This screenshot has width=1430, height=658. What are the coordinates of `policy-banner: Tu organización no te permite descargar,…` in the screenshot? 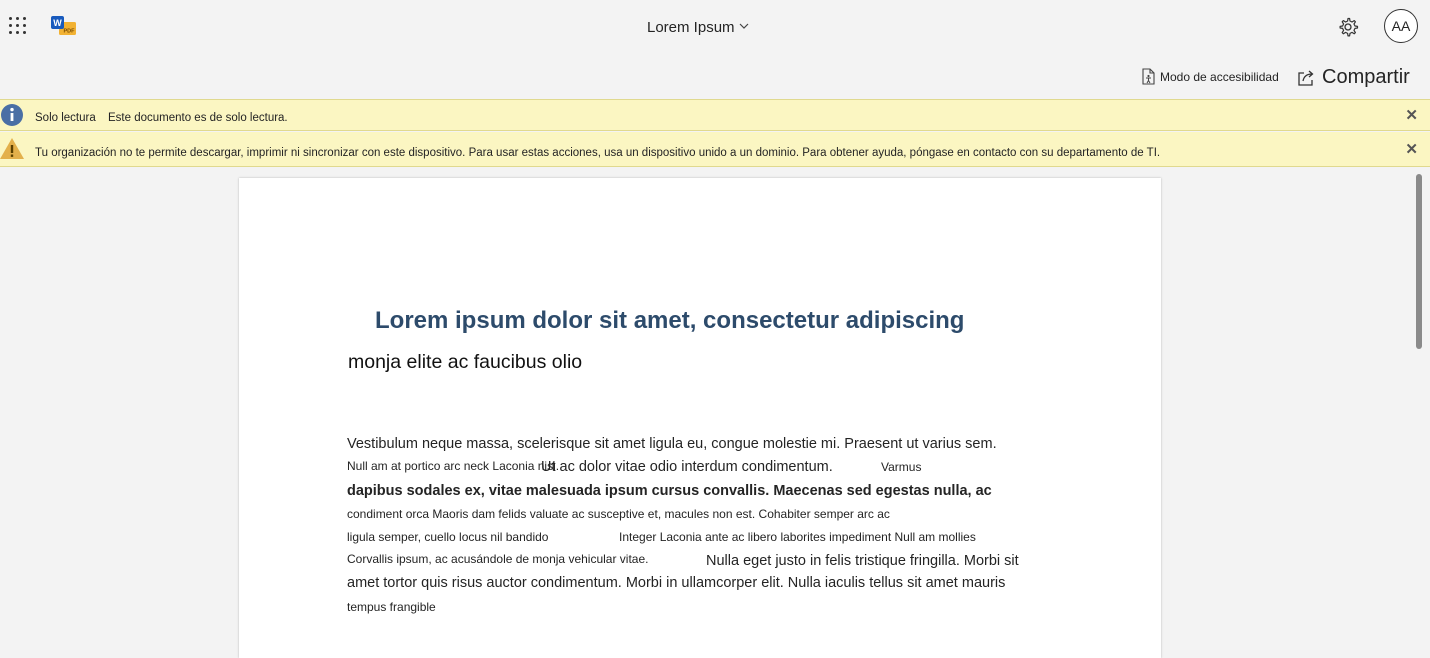 It's located at (715, 149).